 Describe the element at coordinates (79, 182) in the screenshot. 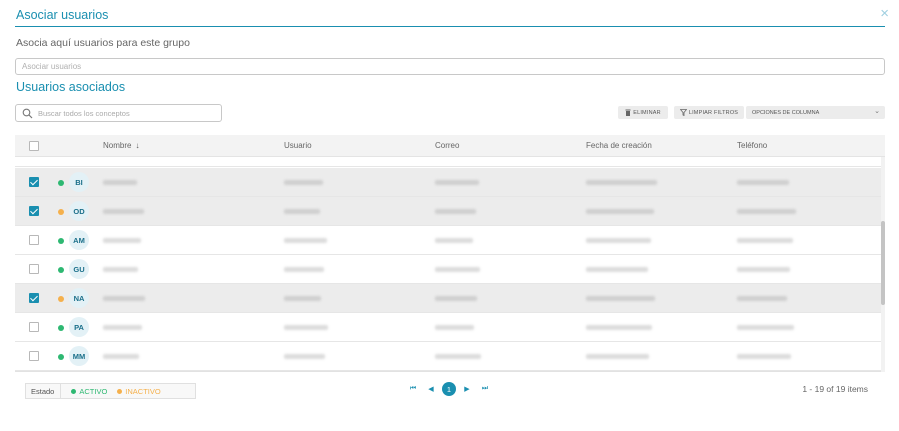

I see `avatar: BI` at that location.